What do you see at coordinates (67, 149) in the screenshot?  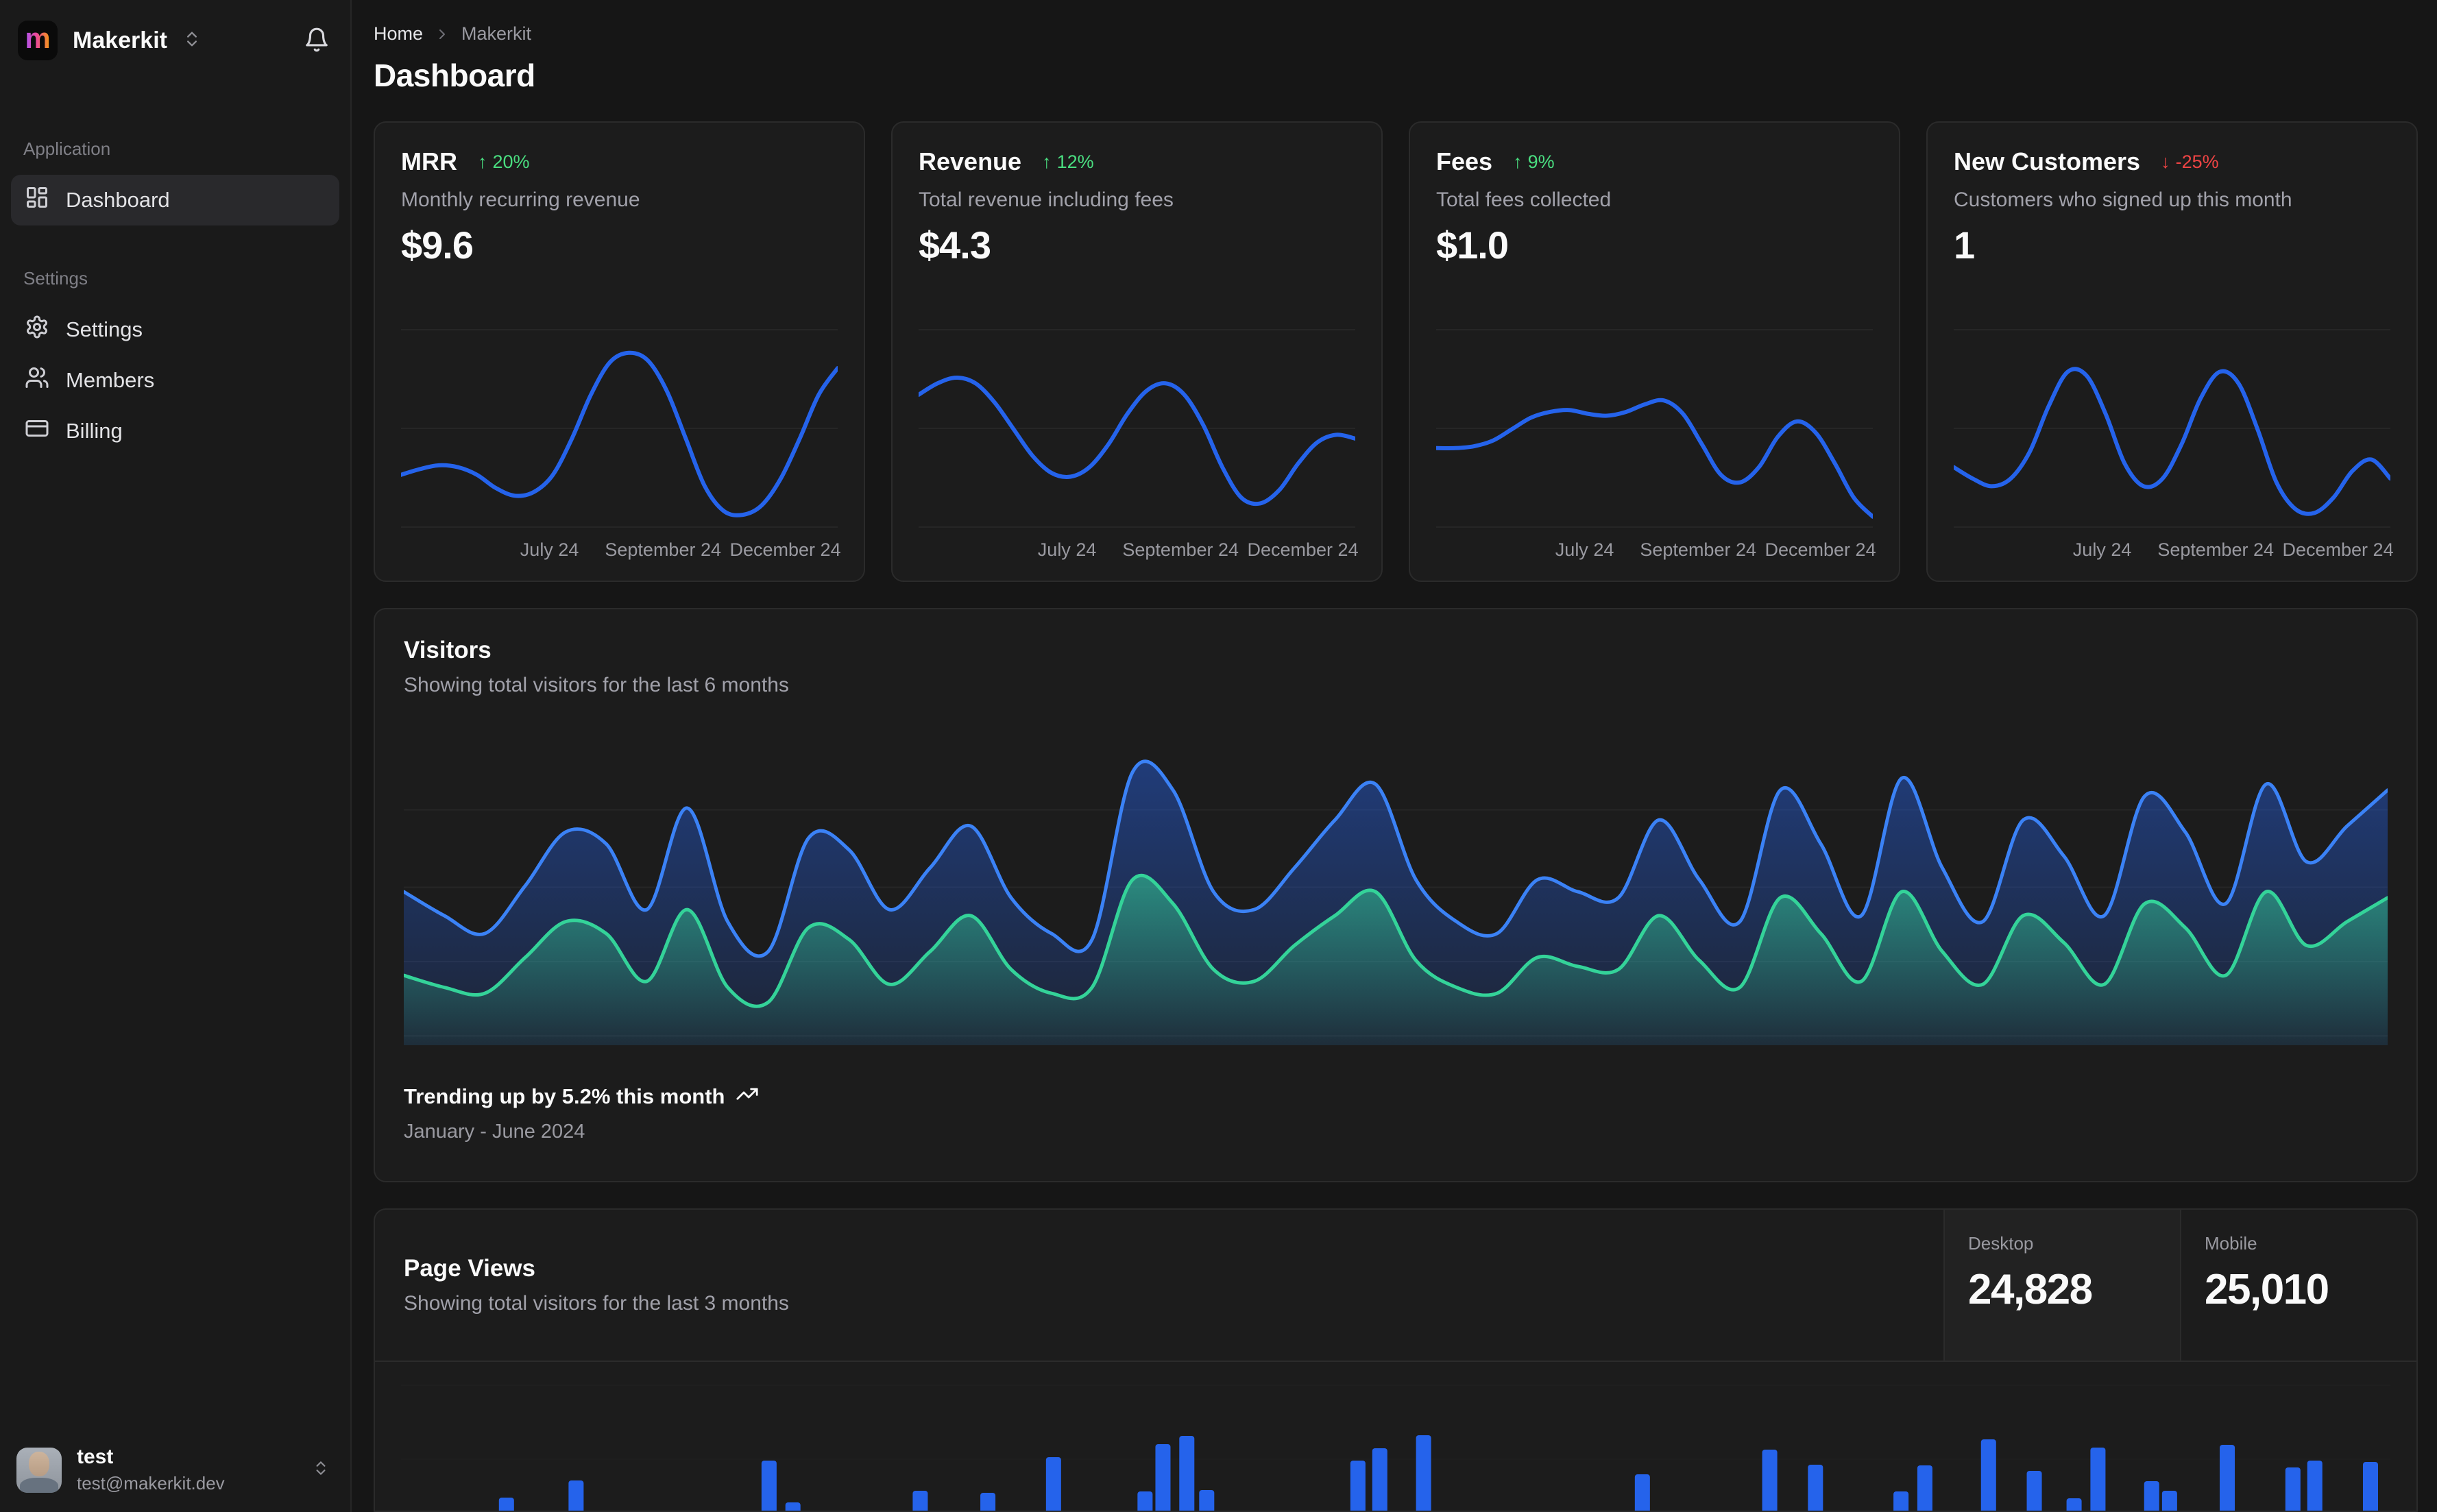 I see `nav-section-application: Application` at bounding box center [67, 149].